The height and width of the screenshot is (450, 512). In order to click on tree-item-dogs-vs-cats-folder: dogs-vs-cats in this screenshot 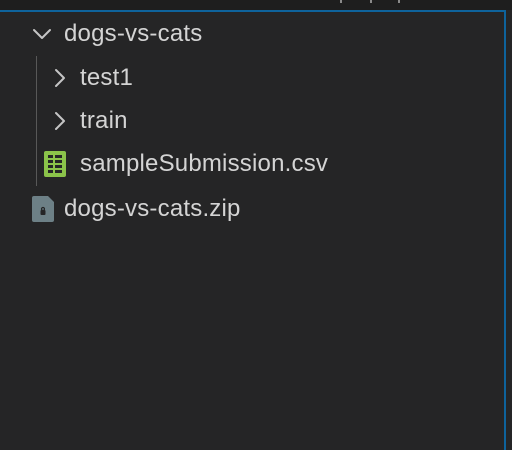, I will do `click(253, 34)`.